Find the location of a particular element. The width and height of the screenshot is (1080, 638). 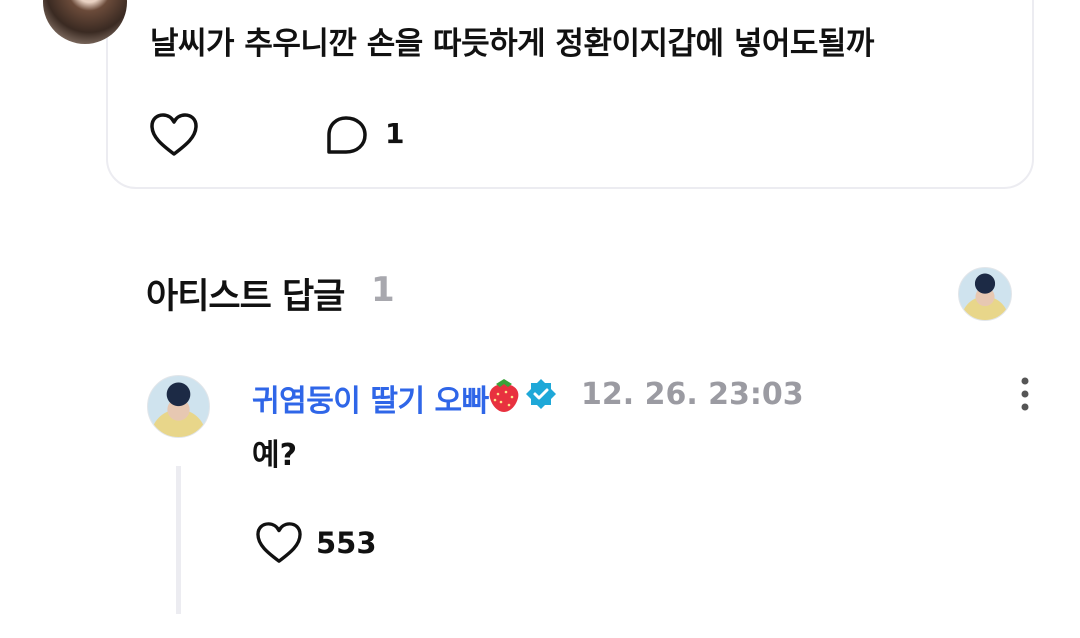

reply-author-avatar is located at coordinates (178, 406).